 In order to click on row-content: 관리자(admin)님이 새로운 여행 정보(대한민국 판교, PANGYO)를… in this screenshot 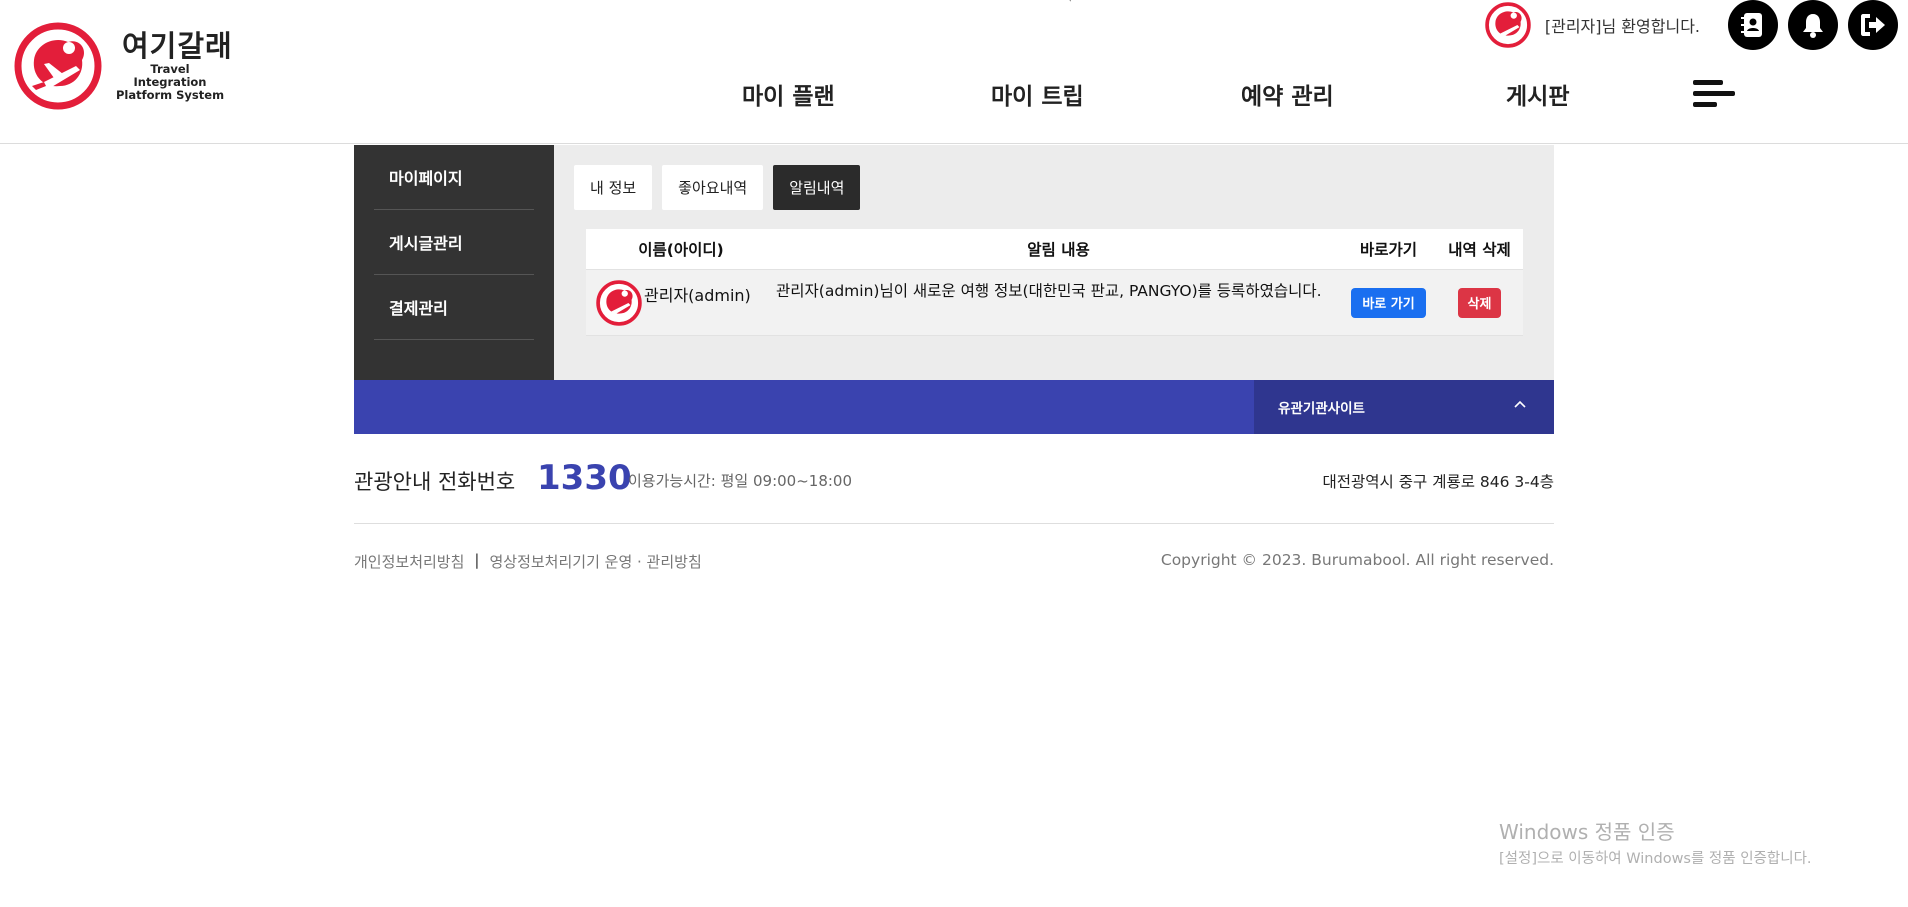, I will do `click(1049, 291)`.